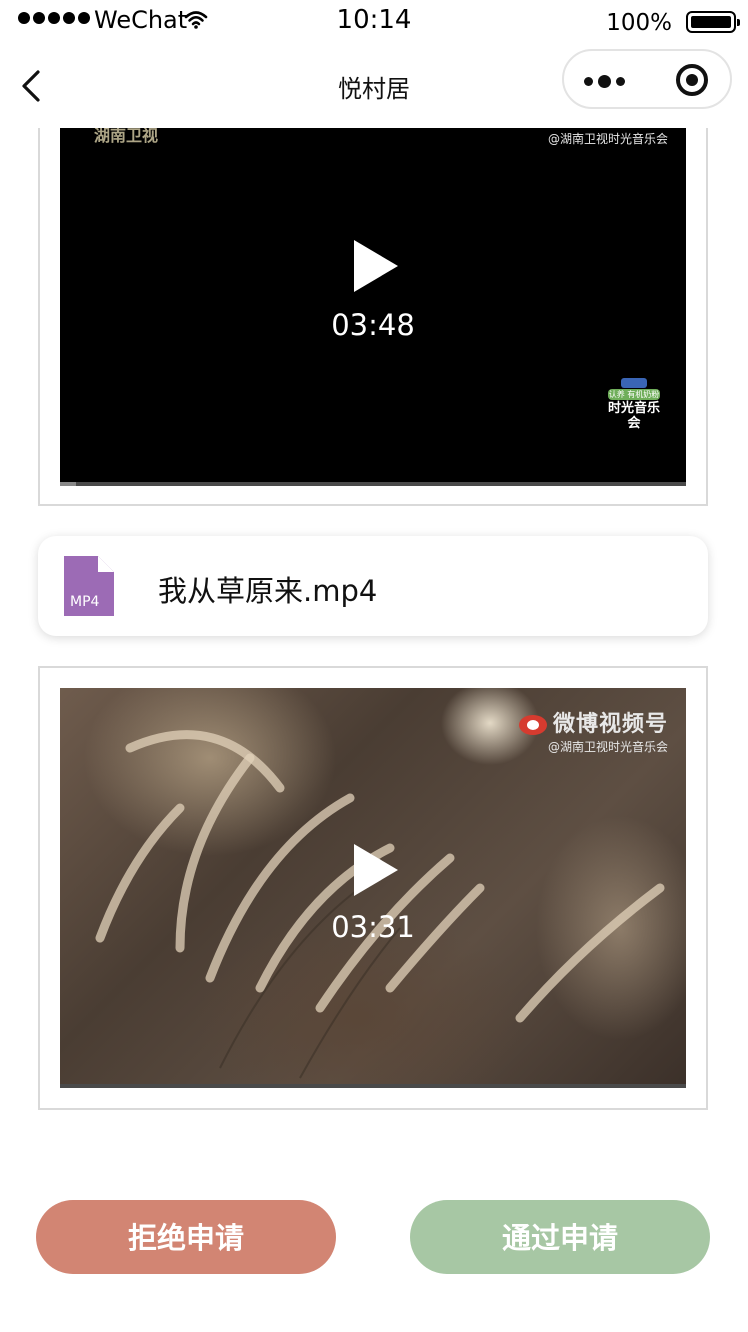  Describe the element at coordinates (639, 23) in the screenshot. I see `battery-percentage: 100%` at that location.